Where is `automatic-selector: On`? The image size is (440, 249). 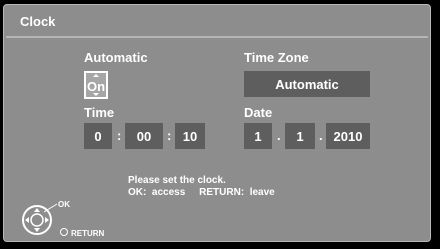
automatic-selector: On is located at coordinates (96, 85).